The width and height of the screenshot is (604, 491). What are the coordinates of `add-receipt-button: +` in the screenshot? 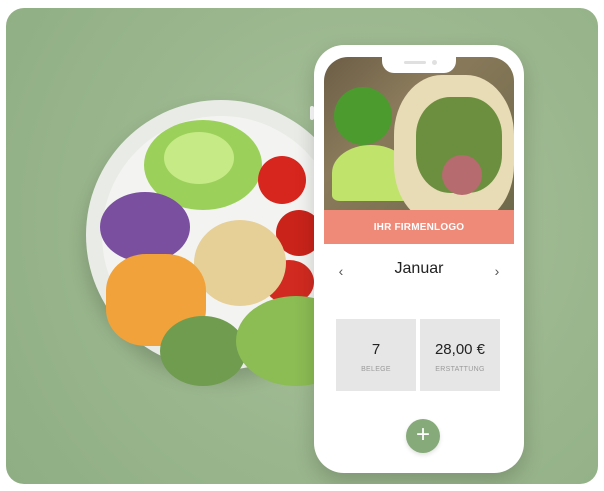 It's located at (423, 436).